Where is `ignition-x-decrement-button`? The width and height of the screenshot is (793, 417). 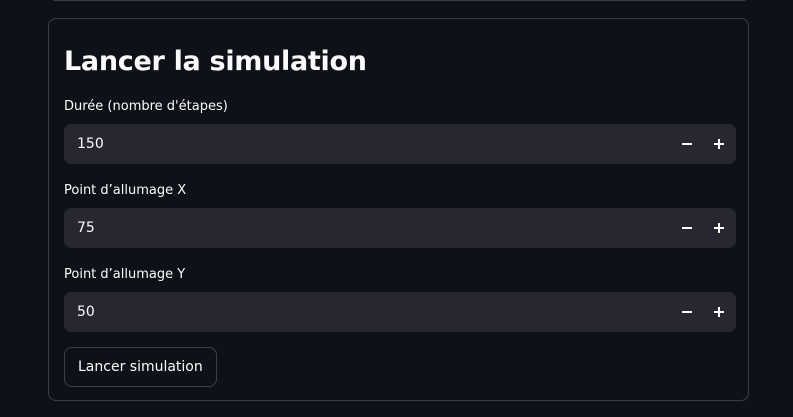 ignition-x-decrement-button is located at coordinates (687, 228).